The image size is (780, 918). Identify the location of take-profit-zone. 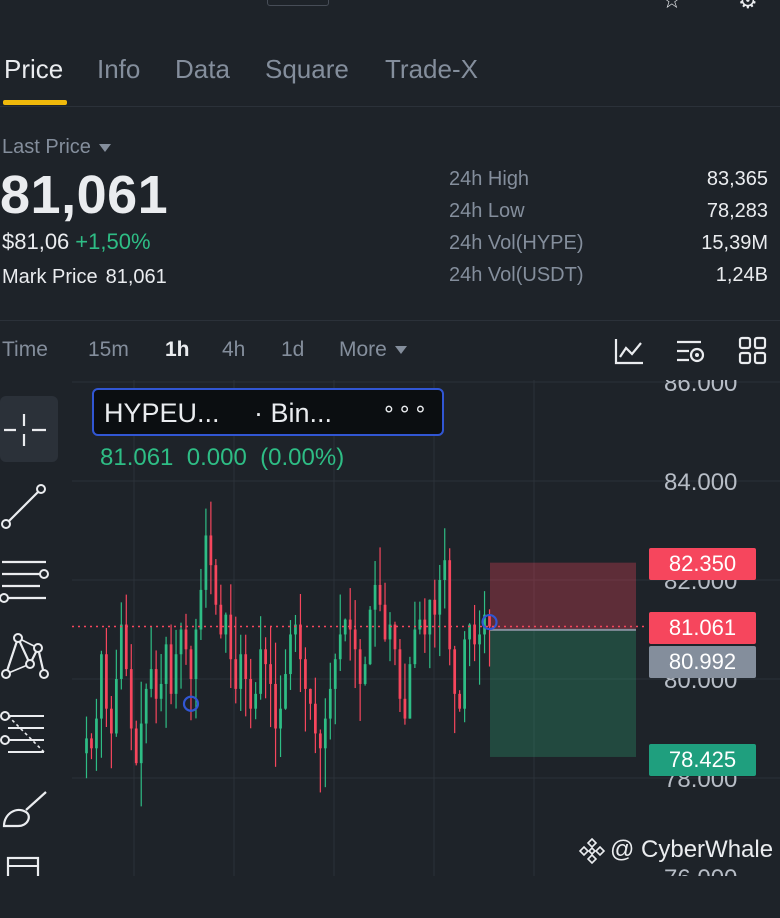
(563, 596).